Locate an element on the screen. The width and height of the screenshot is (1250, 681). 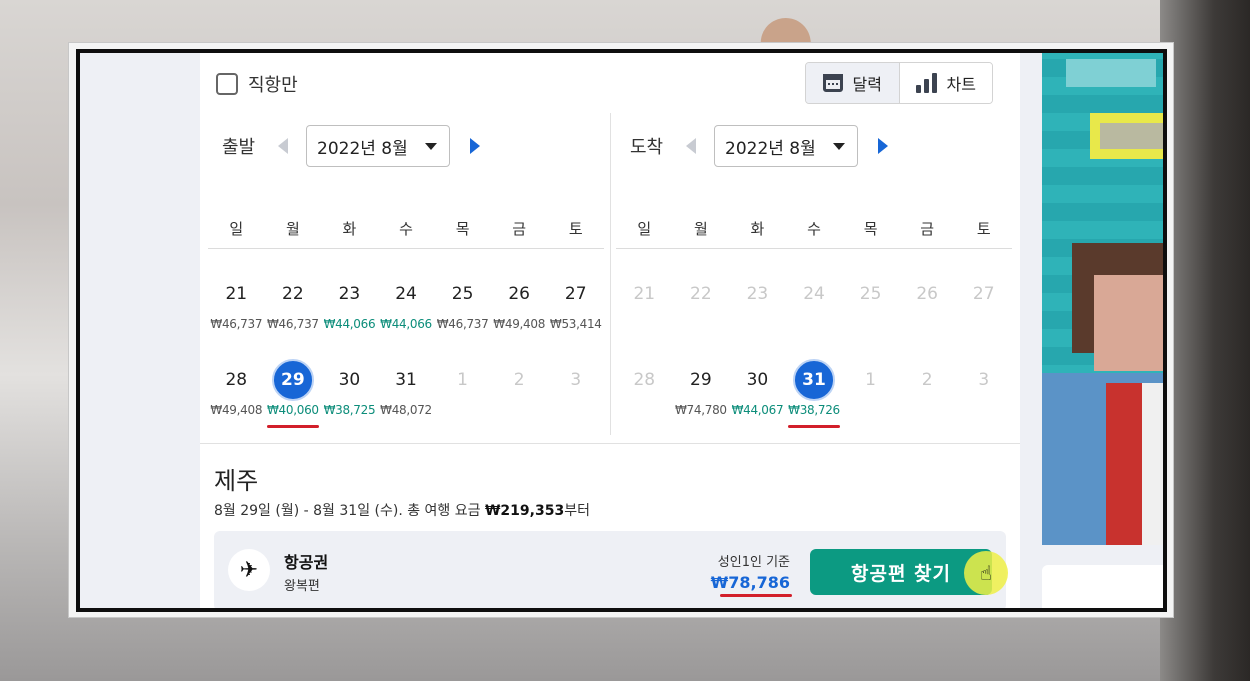
weekday: 목 is located at coordinates (870, 228).